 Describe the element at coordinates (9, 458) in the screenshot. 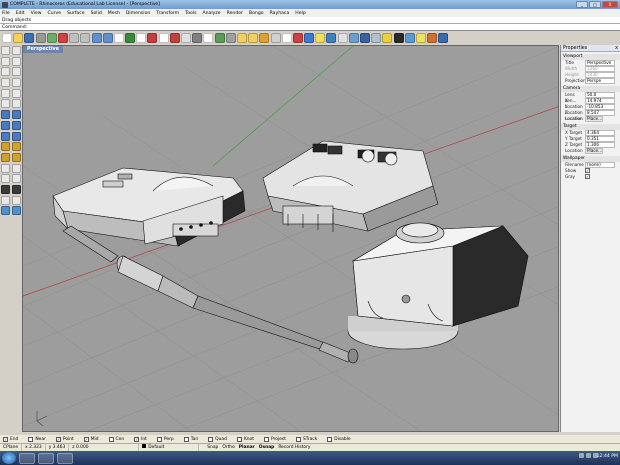

I see `start-button` at that location.